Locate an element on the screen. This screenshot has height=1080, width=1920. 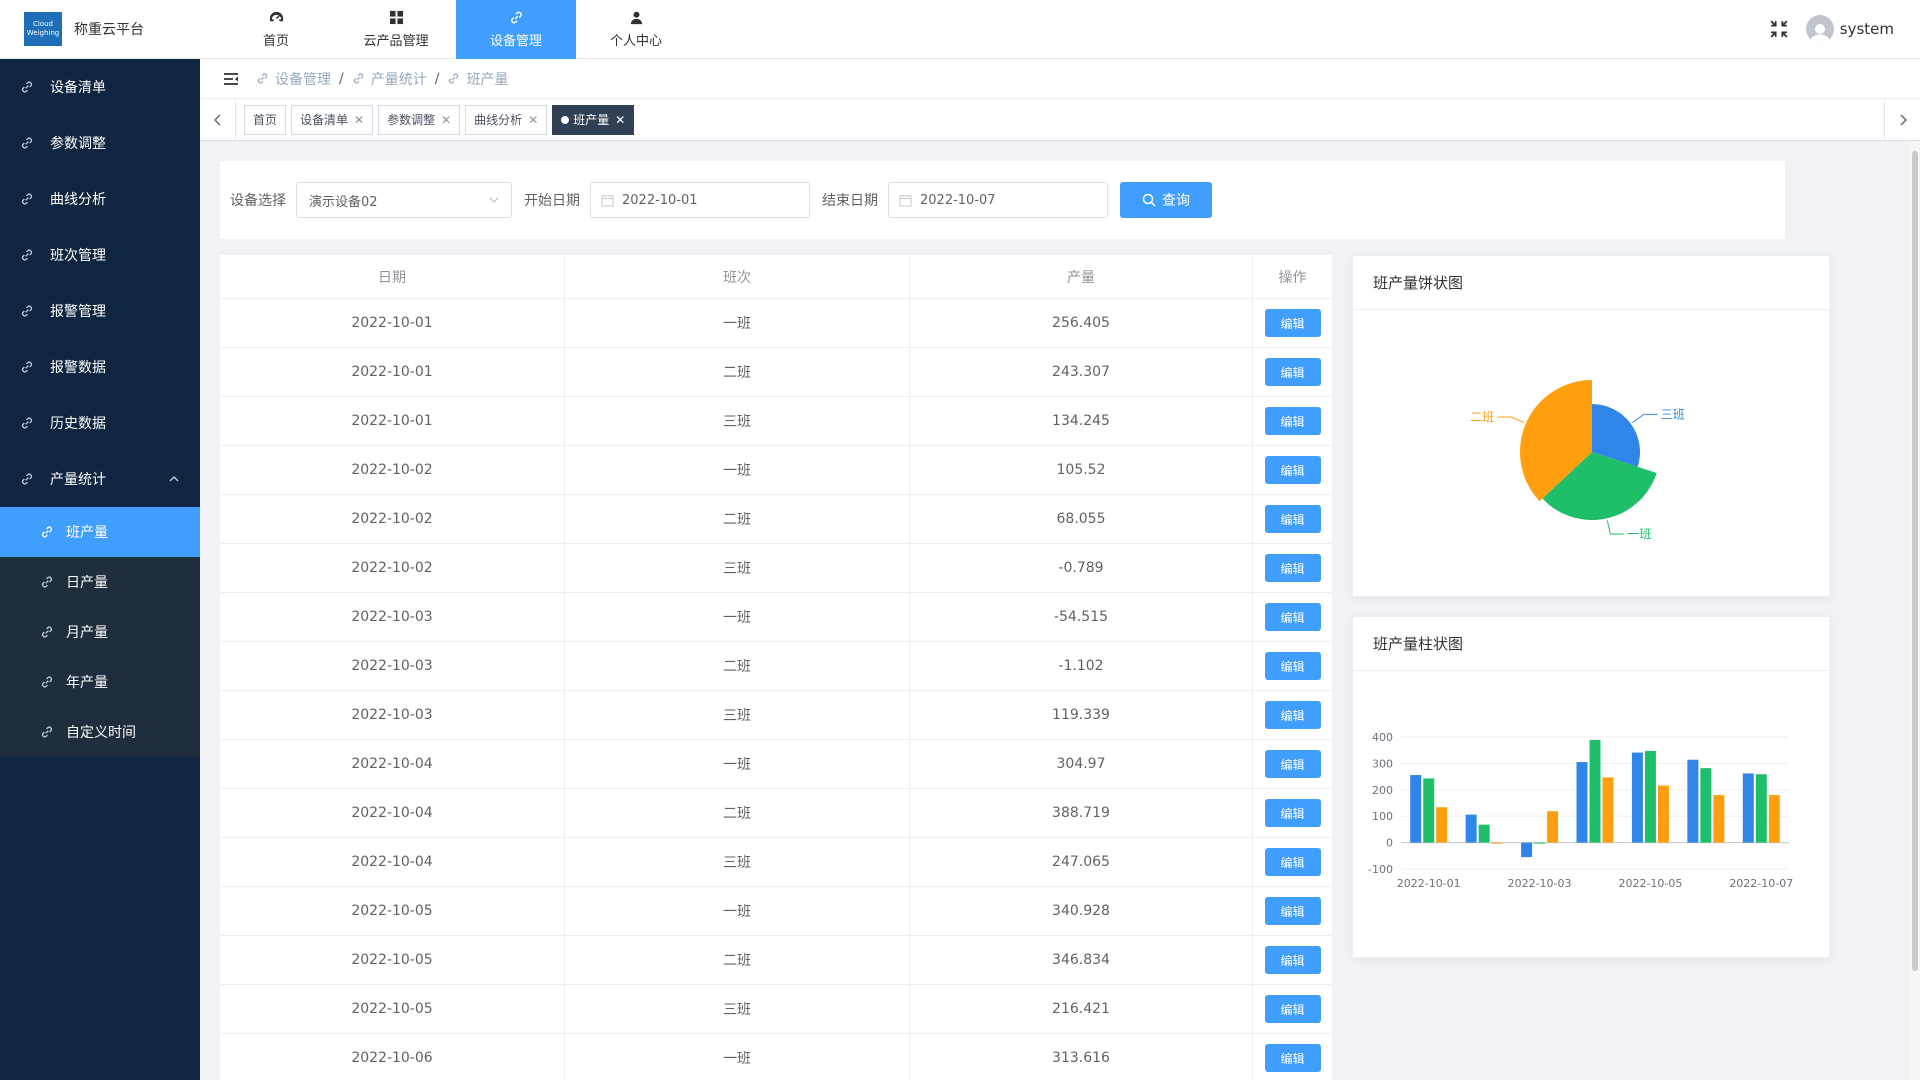
cell-date: 2022-10-05 is located at coordinates (392, 1009).